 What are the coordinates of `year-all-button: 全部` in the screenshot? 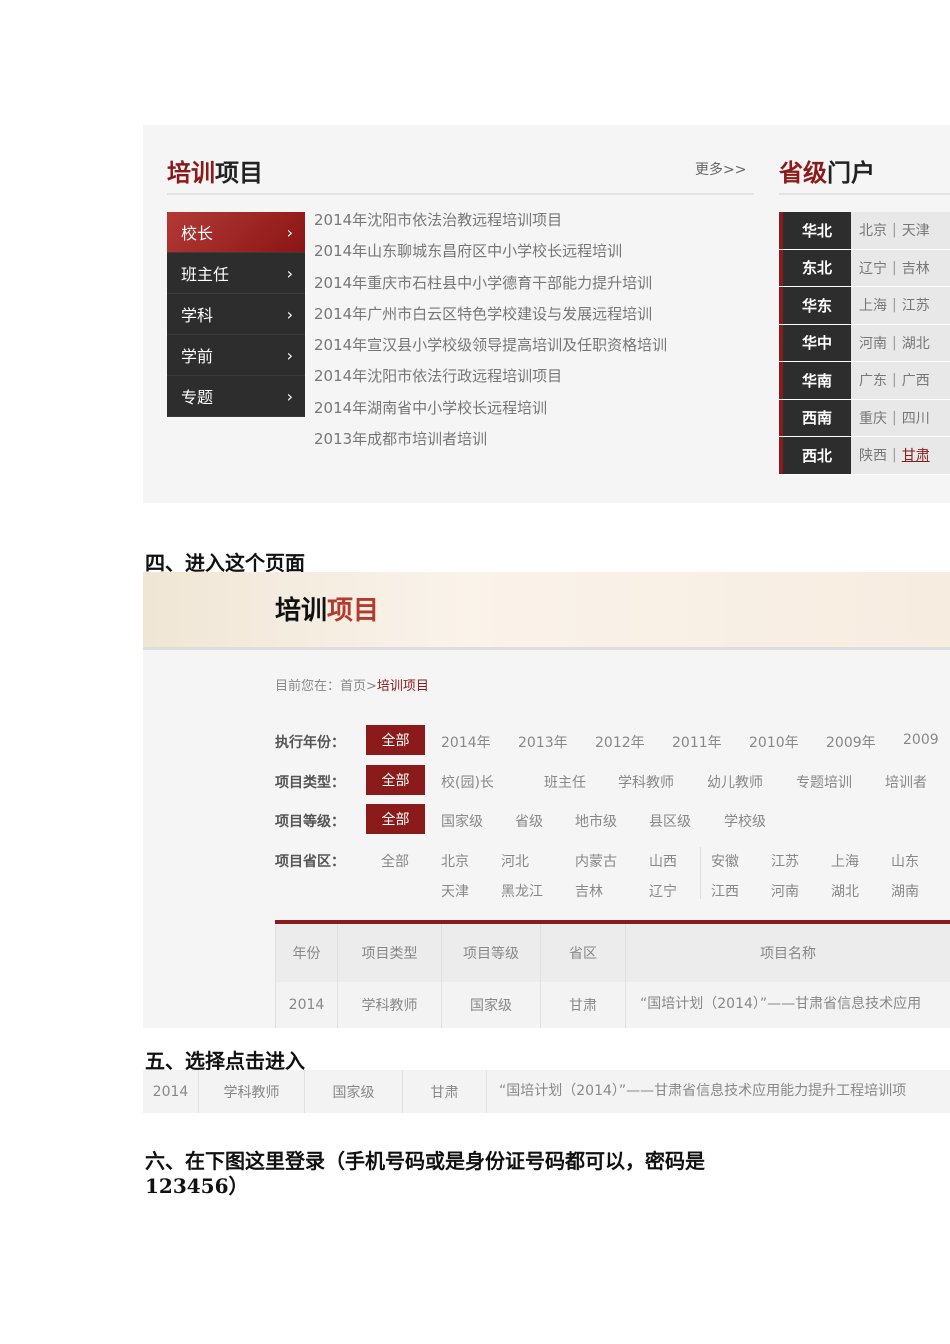 It's located at (395, 740).